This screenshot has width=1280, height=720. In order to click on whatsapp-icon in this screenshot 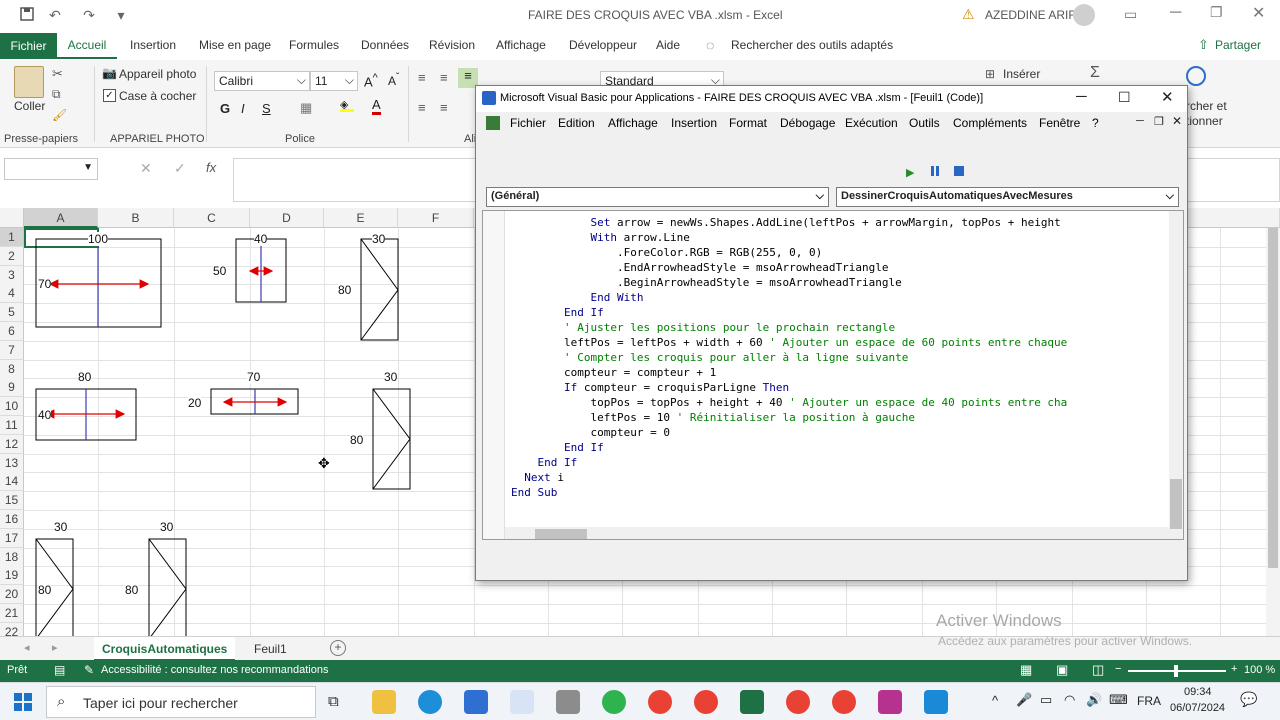, I will do `click(614, 702)`.